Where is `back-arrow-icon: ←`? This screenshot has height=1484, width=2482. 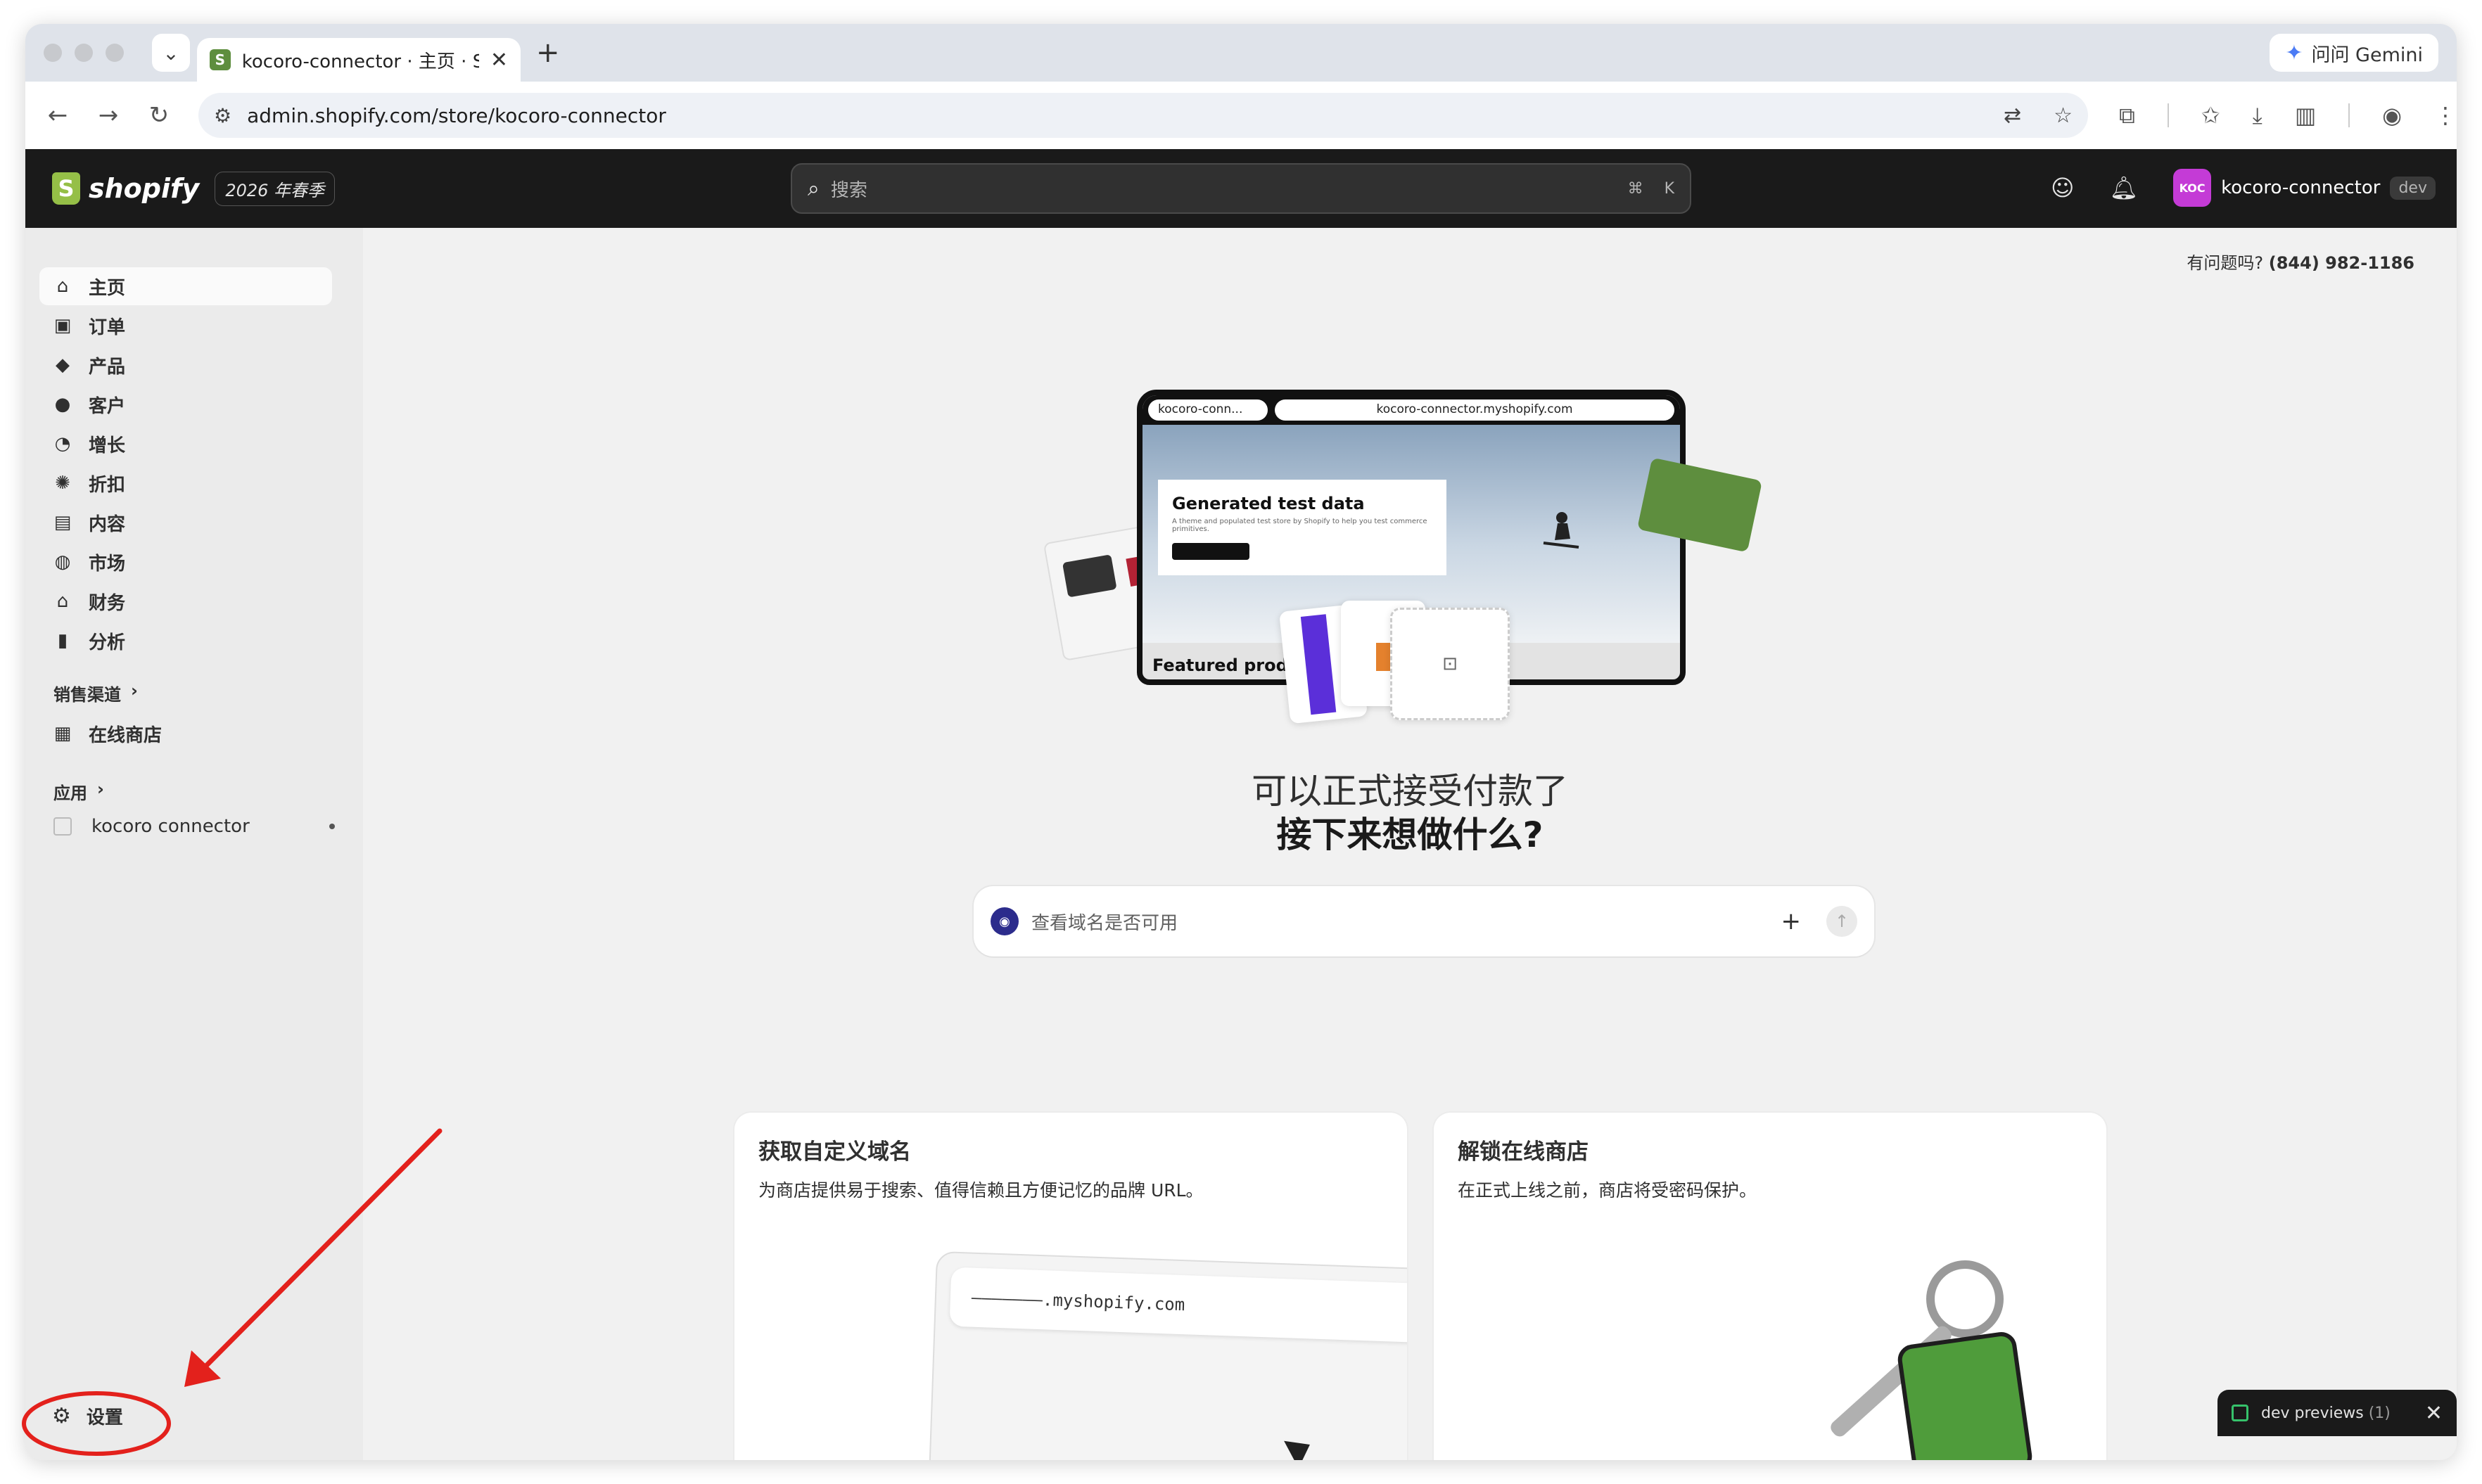 back-arrow-icon: ← is located at coordinates (57, 115).